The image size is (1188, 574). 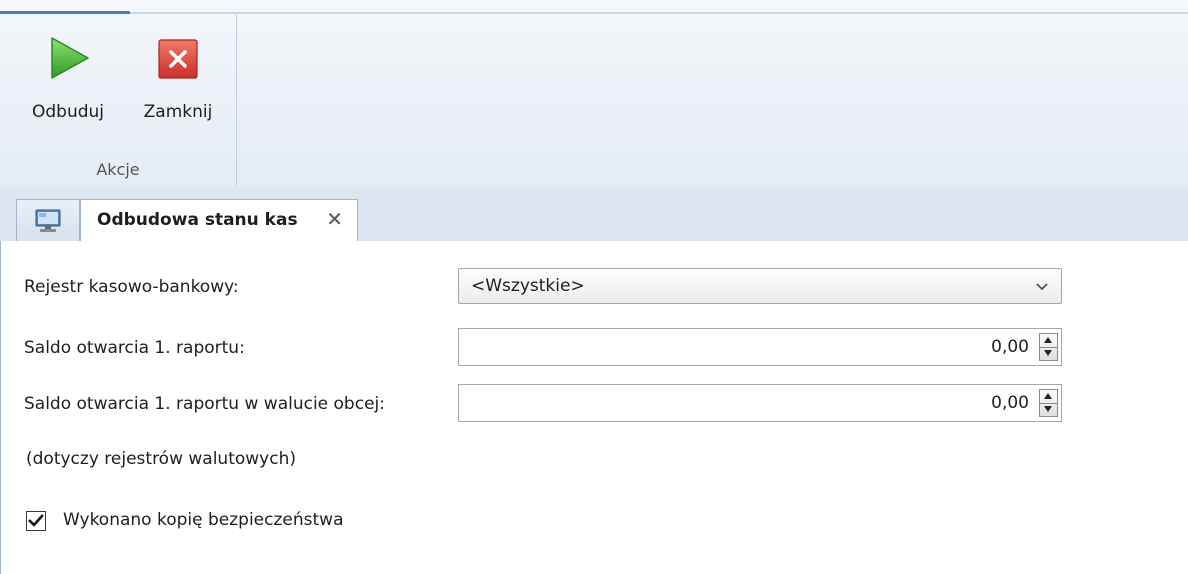 I want to click on opening-balance-field: 0,00, so click(x=760, y=347).